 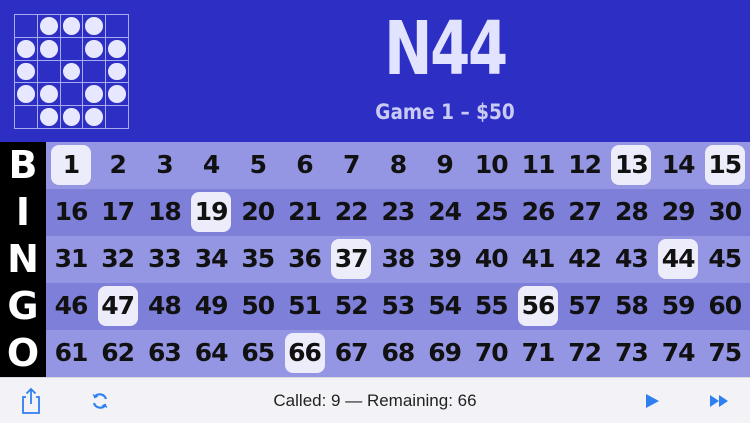 What do you see at coordinates (258, 306) in the screenshot?
I see `board-number: 50` at bounding box center [258, 306].